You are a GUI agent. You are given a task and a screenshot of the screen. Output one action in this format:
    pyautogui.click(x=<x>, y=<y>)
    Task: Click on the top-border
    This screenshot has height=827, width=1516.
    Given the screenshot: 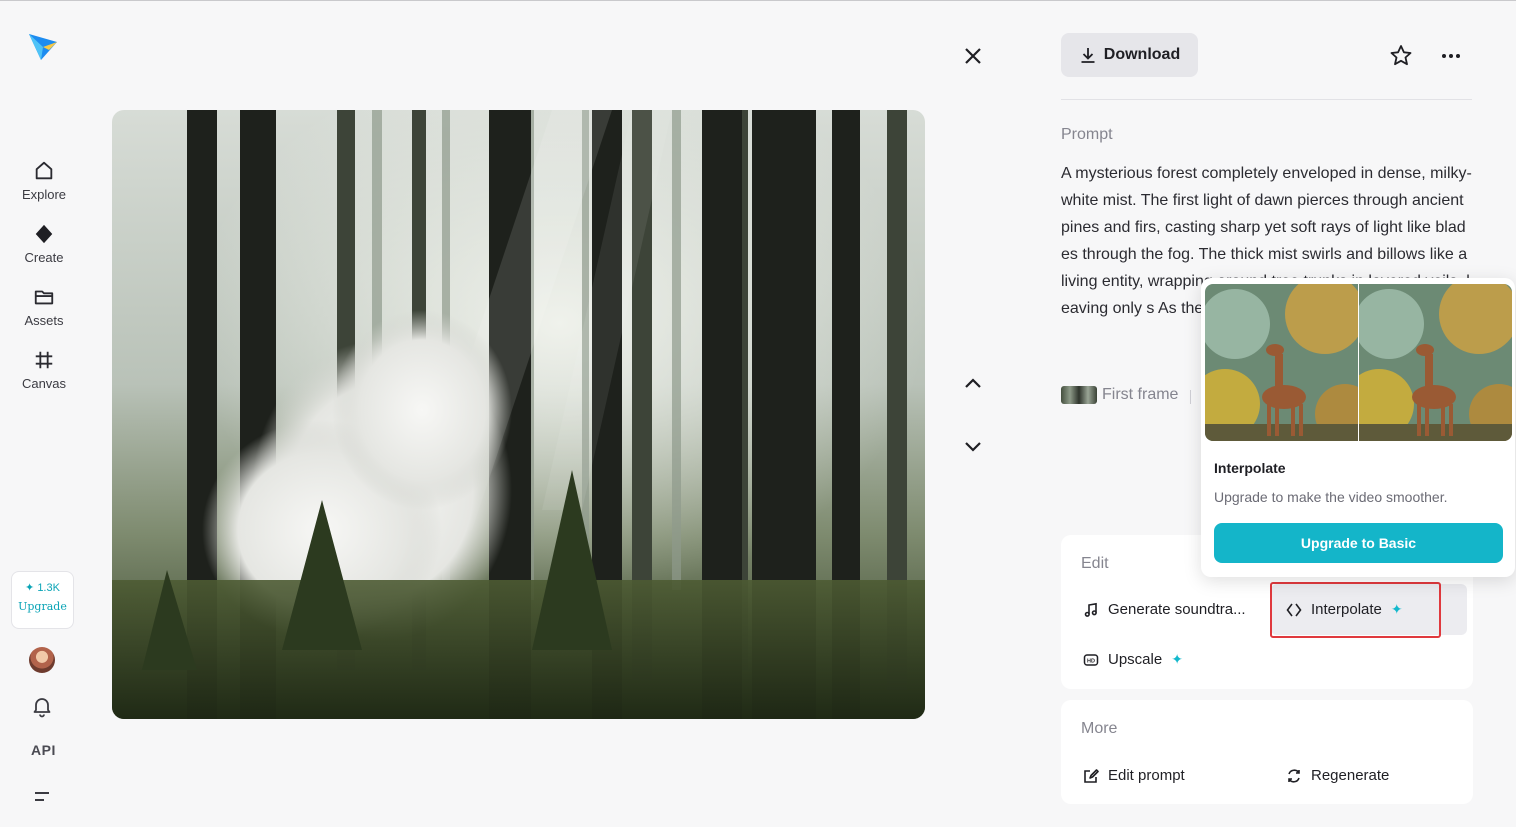 What is the action you would take?
    pyautogui.click(x=758, y=0)
    